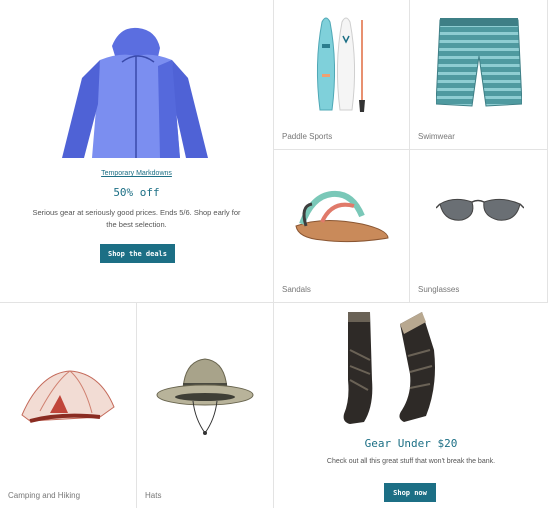 Image resolution: width=550 pixels, height=508 pixels. I want to click on category-tile-paddle-sports: Paddle Sports, so click(341, 74).